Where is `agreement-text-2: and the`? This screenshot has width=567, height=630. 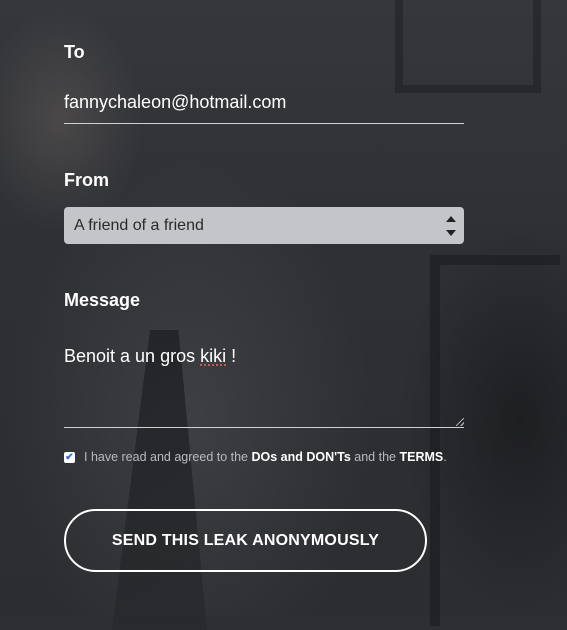 agreement-text-2: and the is located at coordinates (375, 457).